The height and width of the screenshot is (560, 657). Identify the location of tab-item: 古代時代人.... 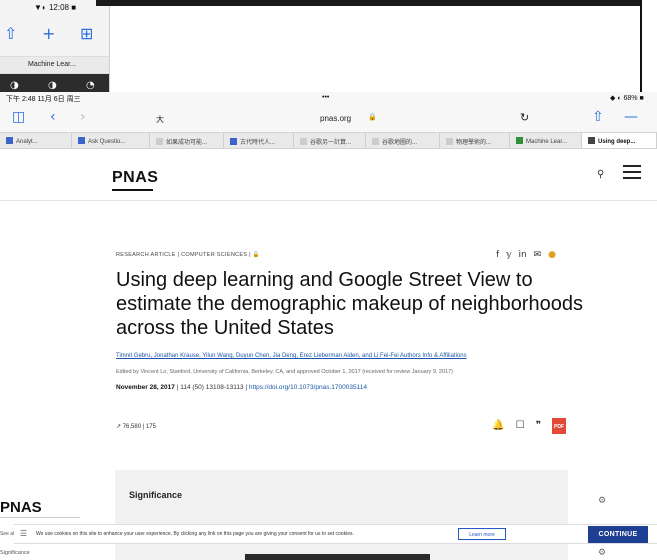
(259, 140).